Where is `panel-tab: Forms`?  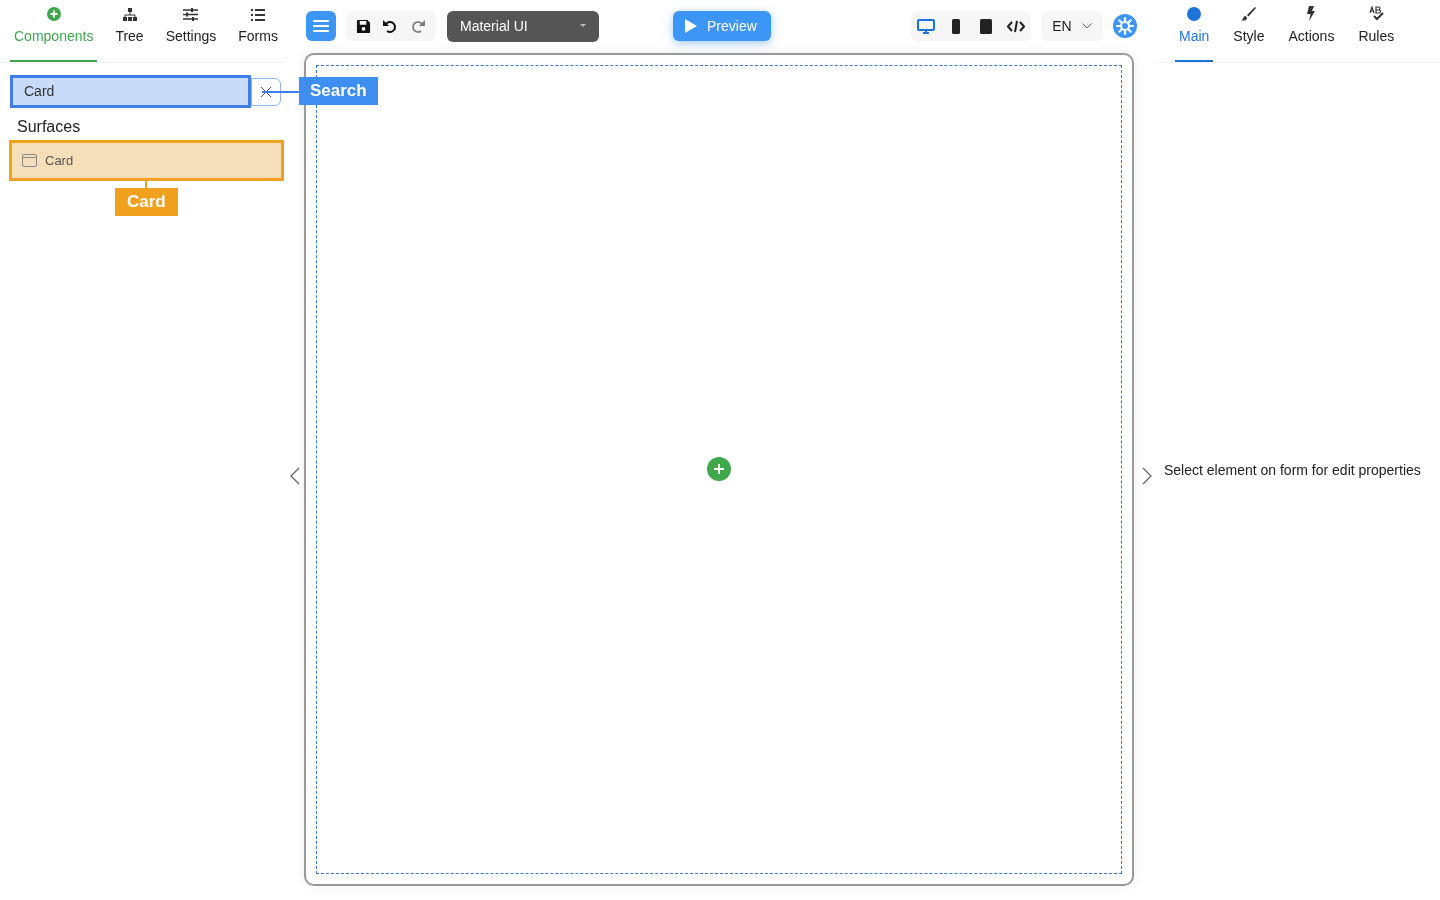
panel-tab: Forms is located at coordinates (258, 35).